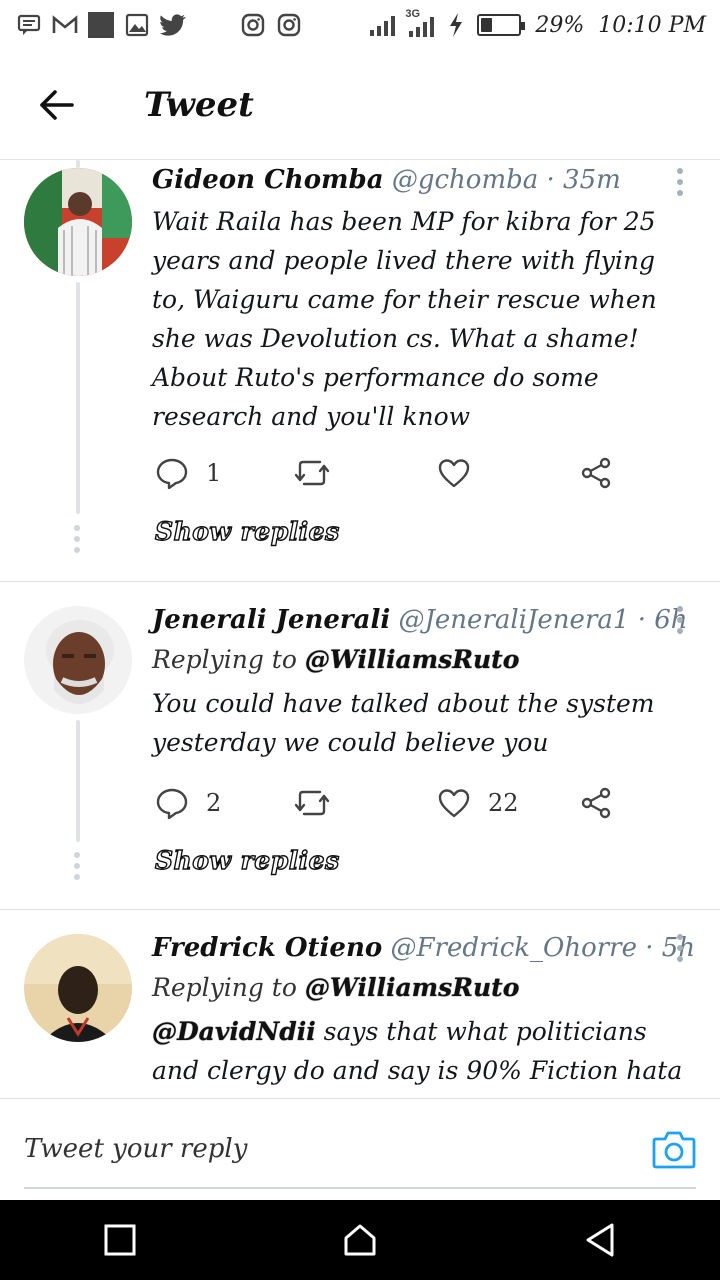  I want to click on back-triangle-icon, so click(600, 1240).